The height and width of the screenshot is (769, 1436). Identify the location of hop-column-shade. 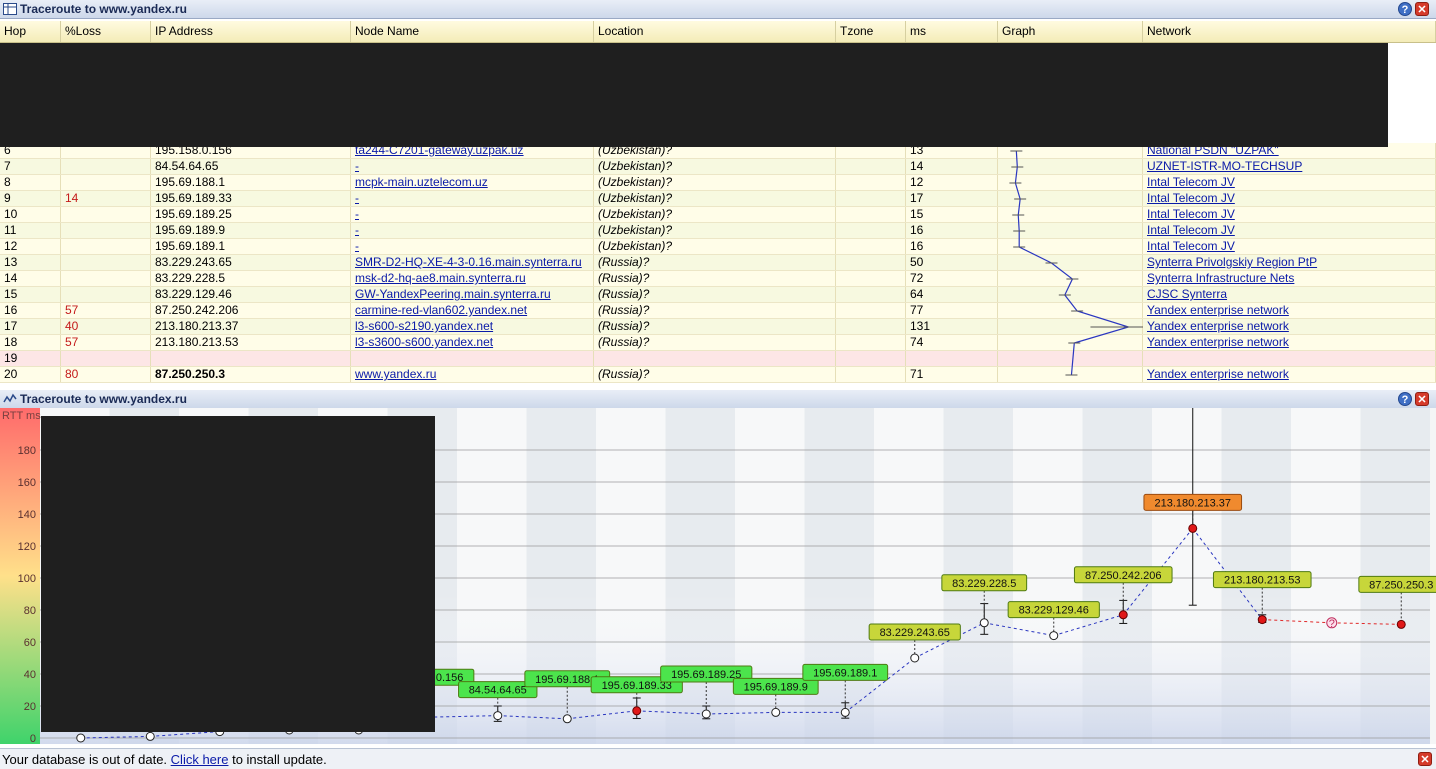
(561, 668).